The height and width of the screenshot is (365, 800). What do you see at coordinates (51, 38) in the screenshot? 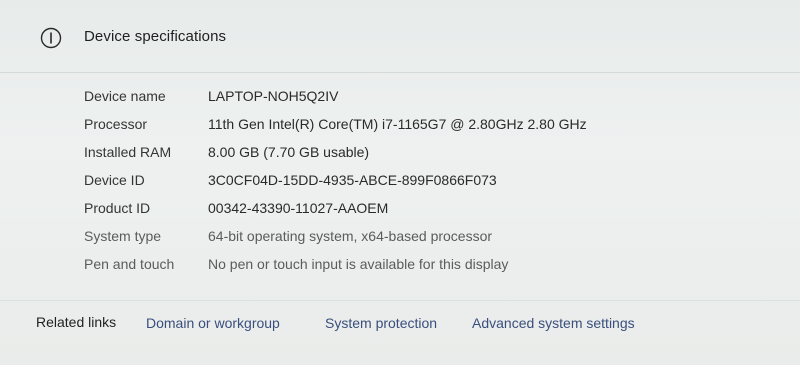
I see `info-icon` at bounding box center [51, 38].